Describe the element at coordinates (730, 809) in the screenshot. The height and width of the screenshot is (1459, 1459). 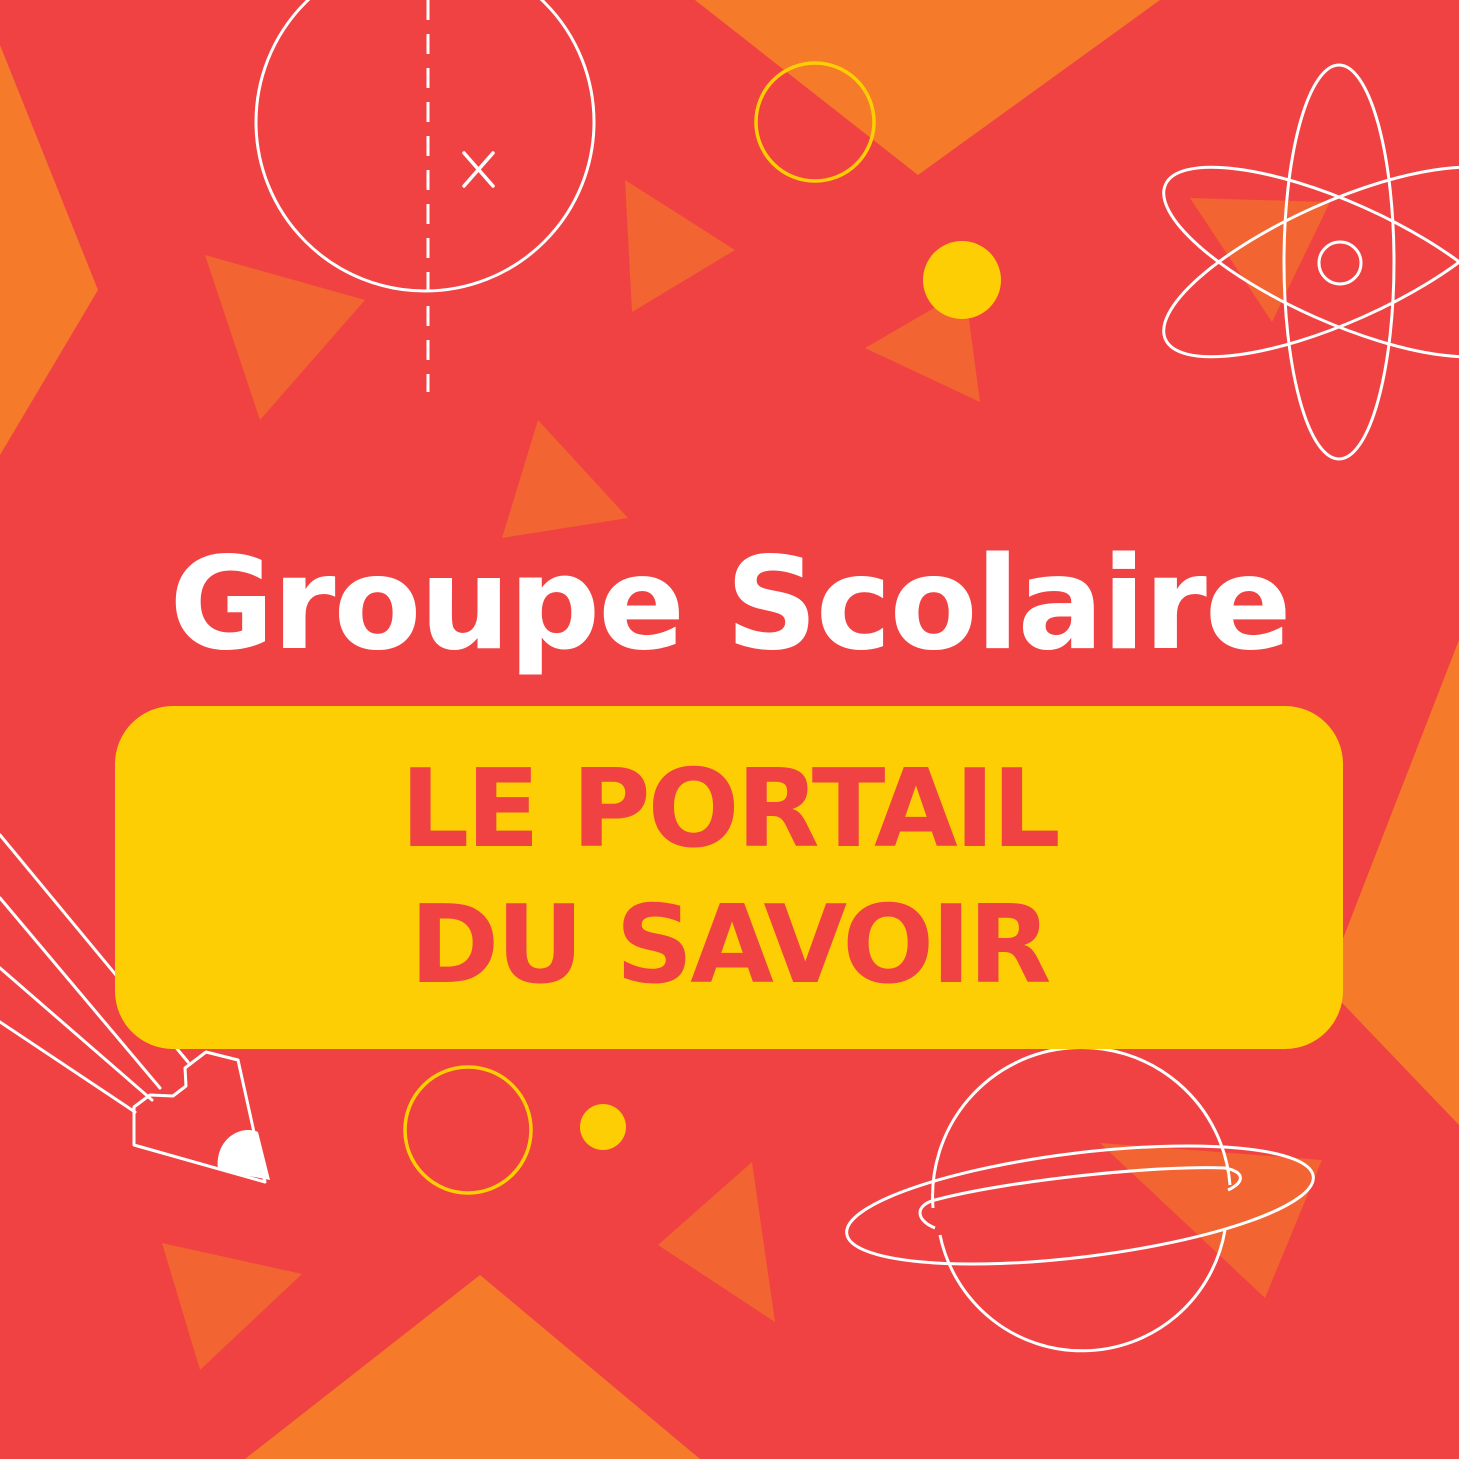
I see `banner-line-1: LE PORTAIL` at that location.